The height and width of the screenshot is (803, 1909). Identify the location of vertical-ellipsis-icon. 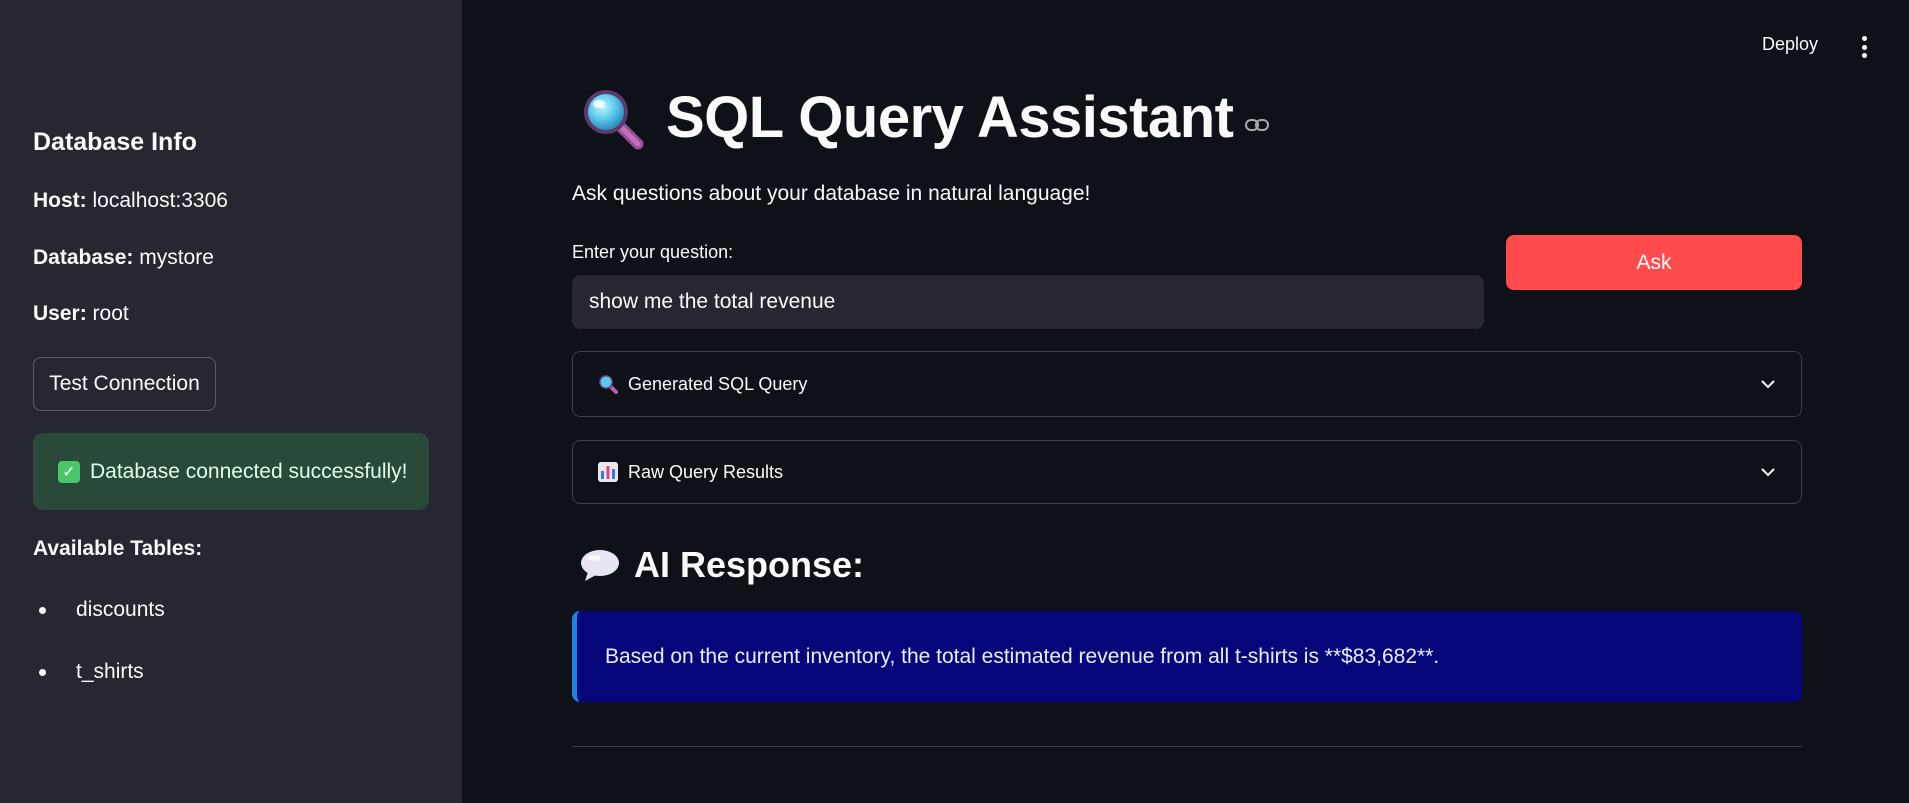
(1864, 47).